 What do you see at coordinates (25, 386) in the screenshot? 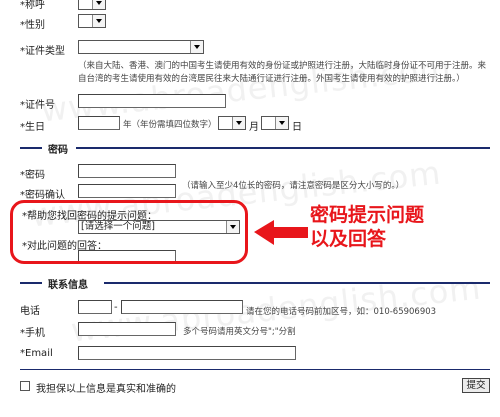
I see `agree-checkbox` at bounding box center [25, 386].